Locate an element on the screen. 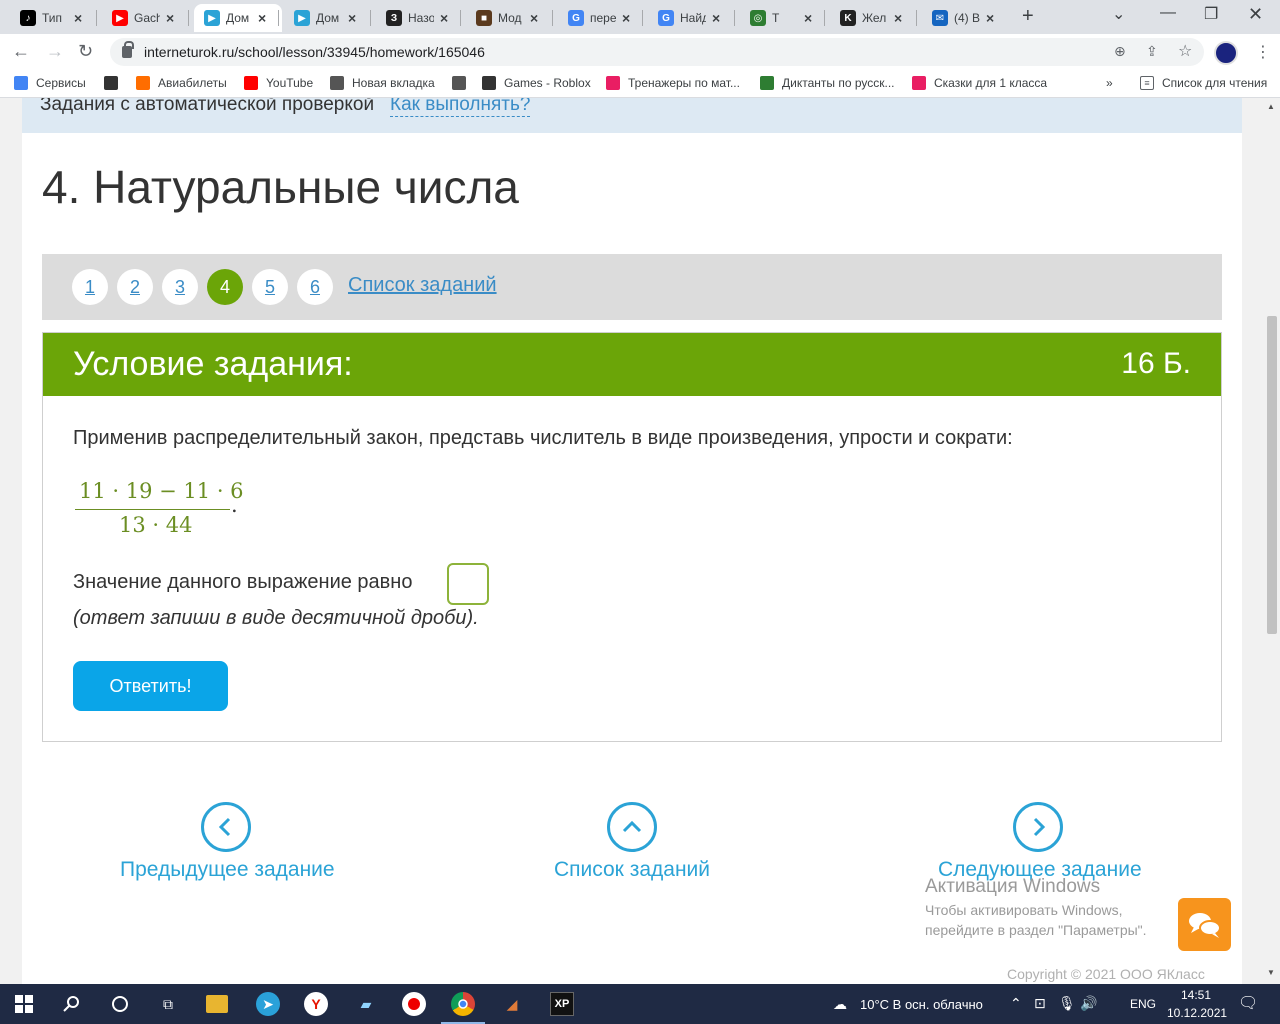 The height and width of the screenshot is (1024, 1280). browser-tab: ■ Мод × is located at coordinates (509, 18).